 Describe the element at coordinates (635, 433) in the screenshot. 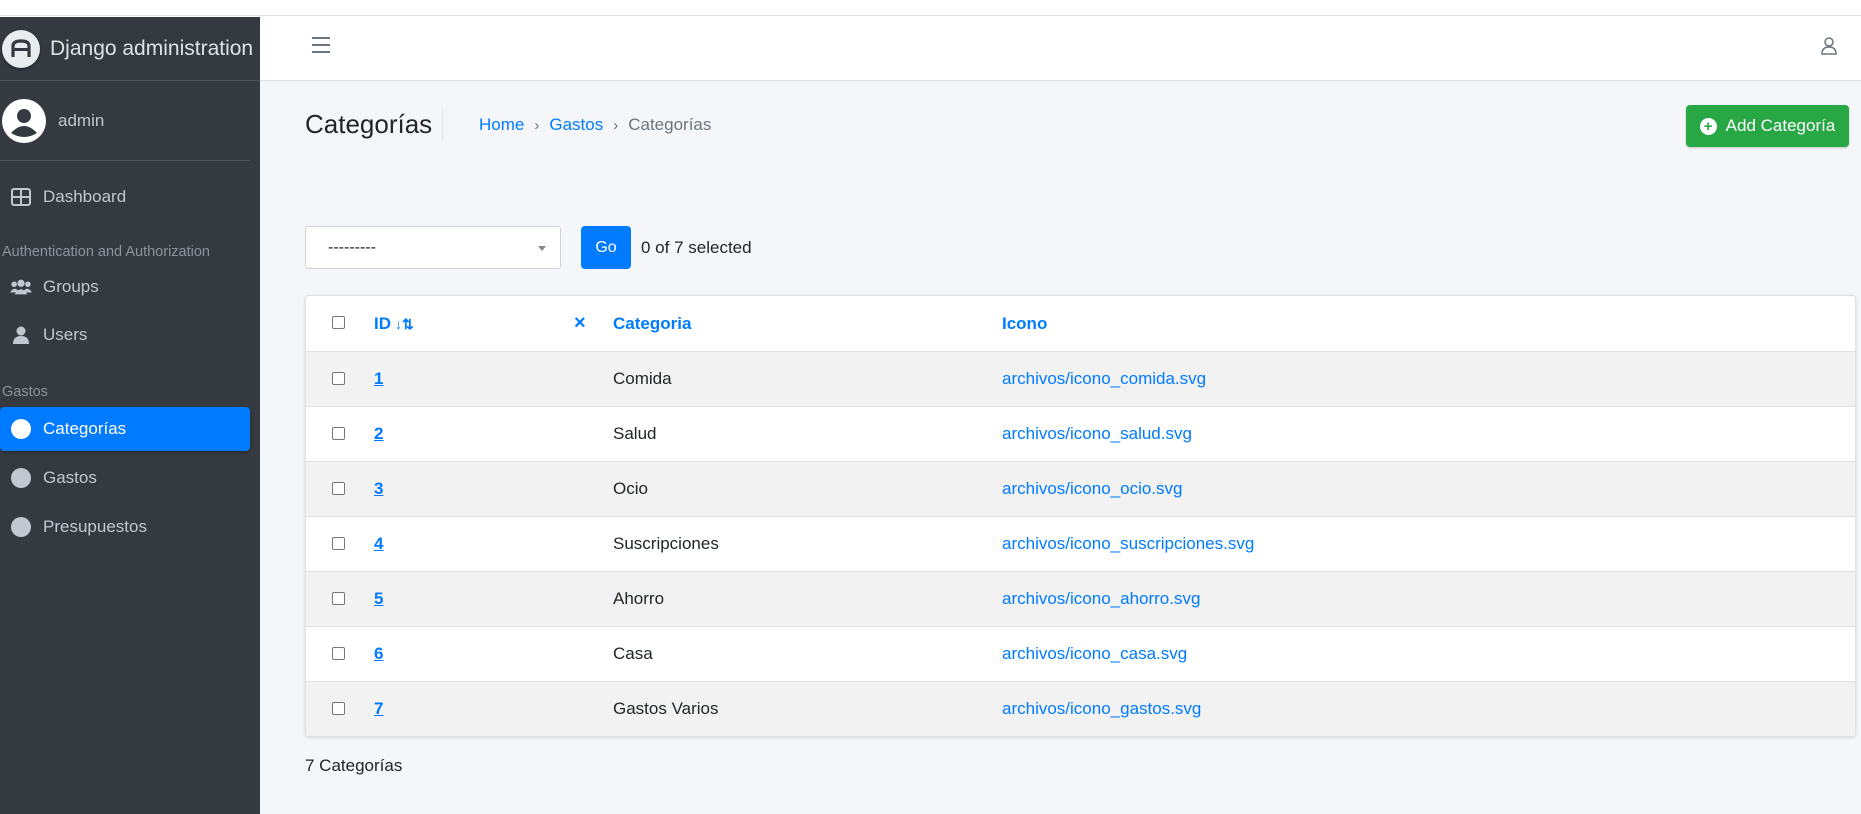

I see `row-categoria: Salud` at that location.